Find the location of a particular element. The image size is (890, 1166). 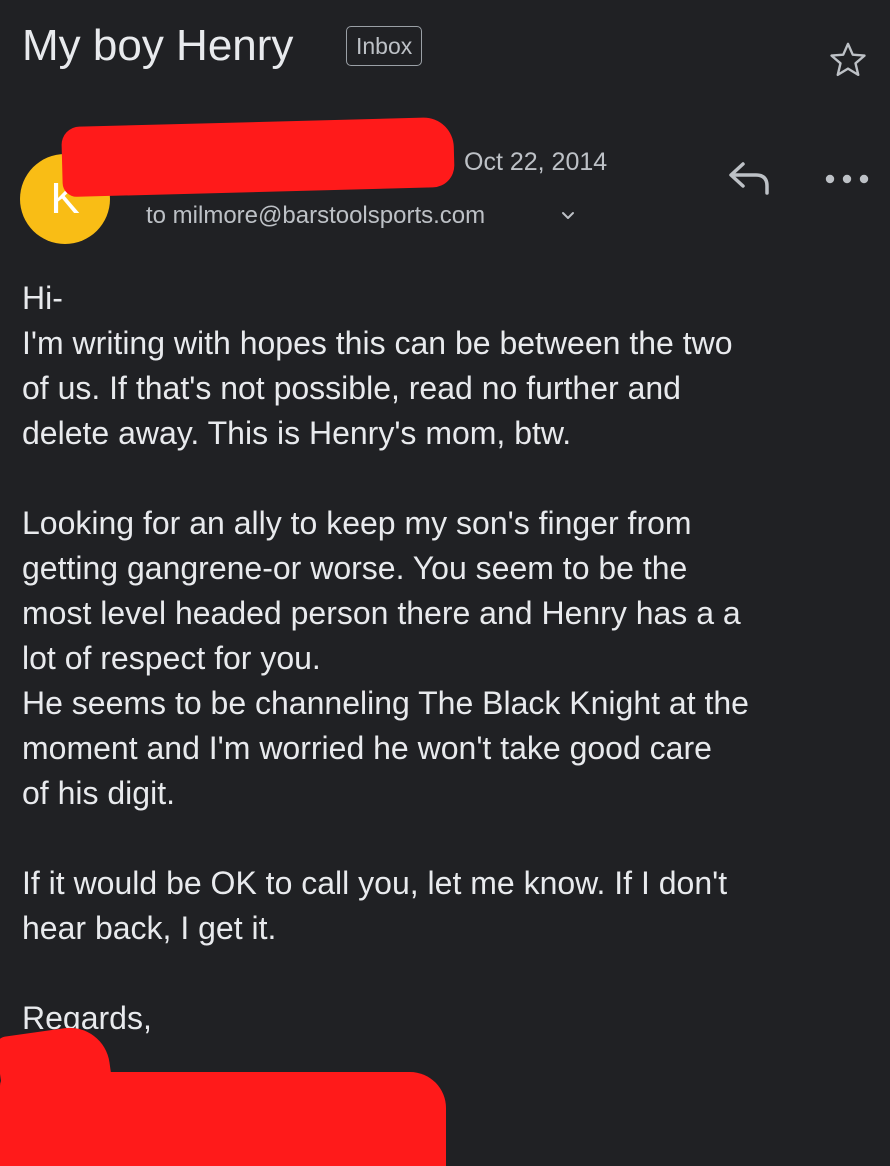

email-date: Oct 22, 2014 is located at coordinates (536, 162).